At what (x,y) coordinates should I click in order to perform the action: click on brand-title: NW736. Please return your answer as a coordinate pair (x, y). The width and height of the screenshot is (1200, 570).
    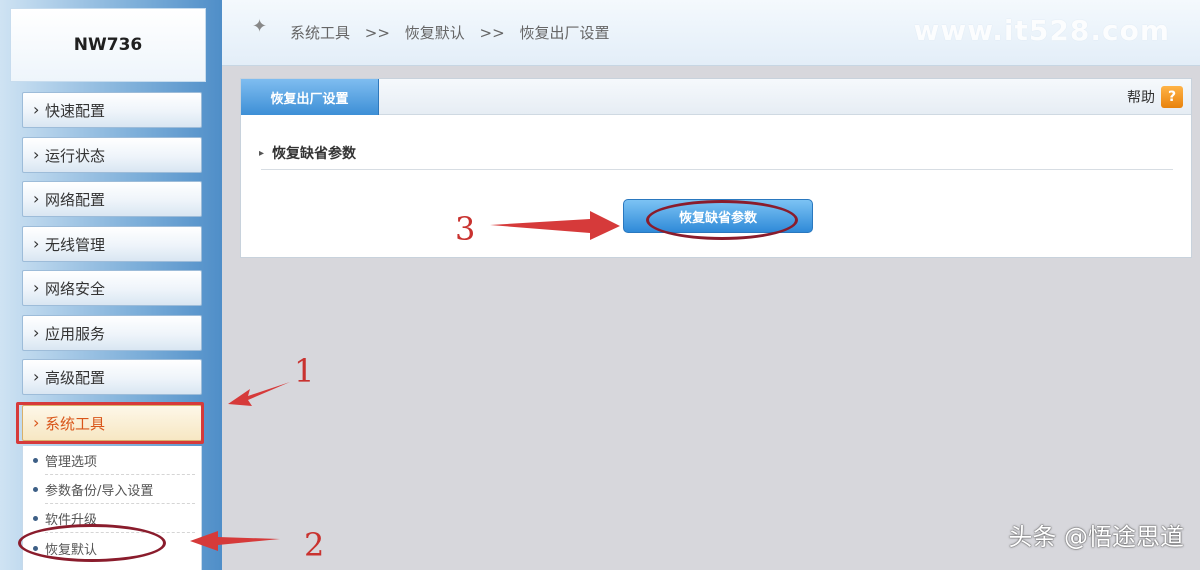
    Looking at the image, I should click on (108, 45).